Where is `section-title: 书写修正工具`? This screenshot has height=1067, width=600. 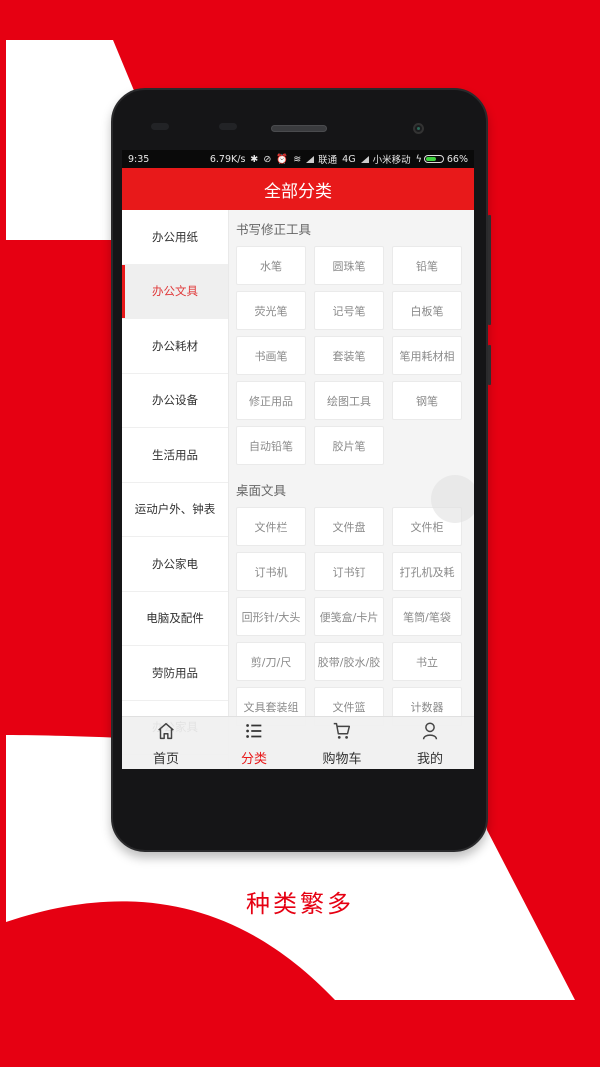
section-title: 书写修正工具 is located at coordinates (274, 229).